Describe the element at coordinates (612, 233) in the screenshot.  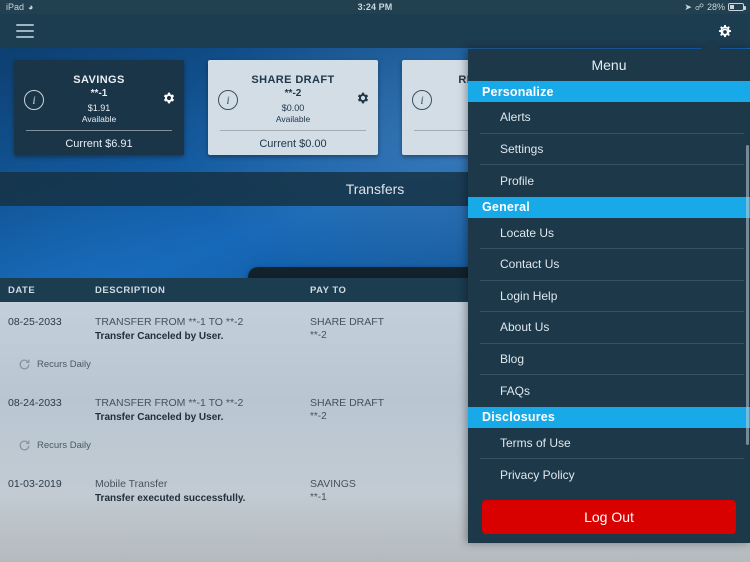
I see `menu-item-locate-us: Locate Us` at that location.